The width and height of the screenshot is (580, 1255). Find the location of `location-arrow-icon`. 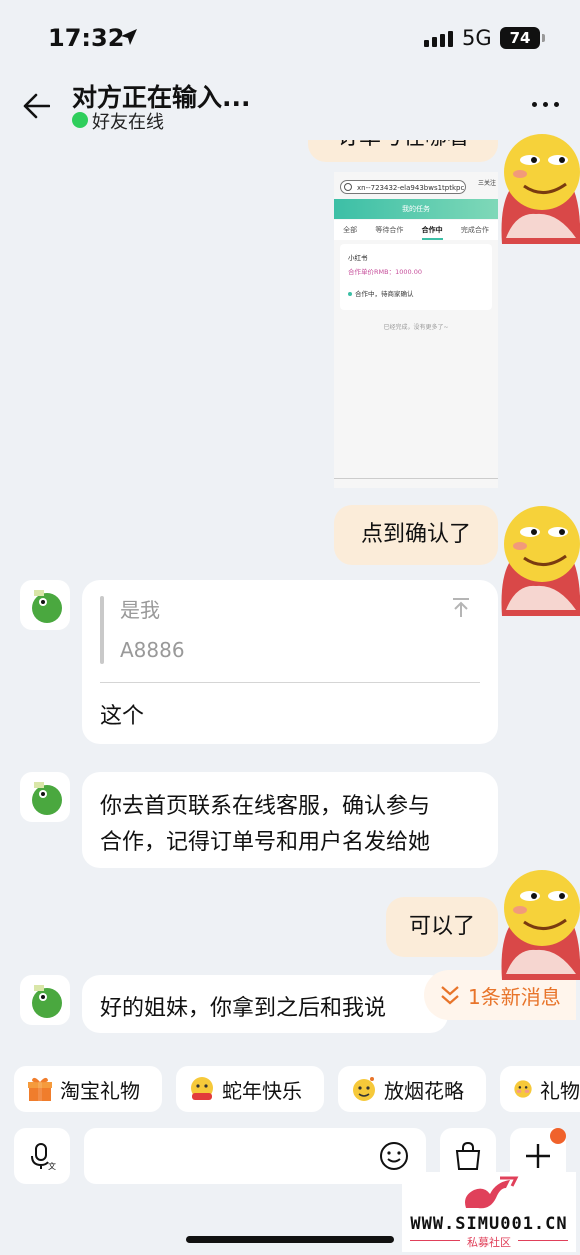

location-arrow-icon is located at coordinates (129, 37).